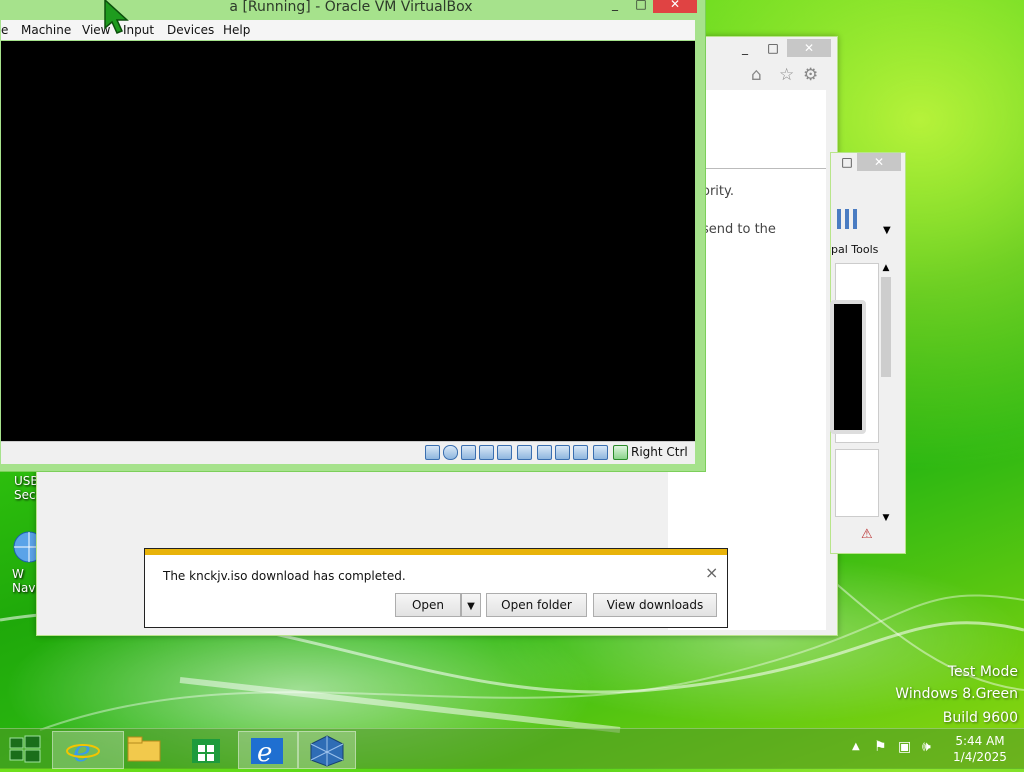 The width and height of the screenshot is (1024, 772). Describe the element at coordinates (850, 219) in the screenshot. I see `tools-icon` at that location.